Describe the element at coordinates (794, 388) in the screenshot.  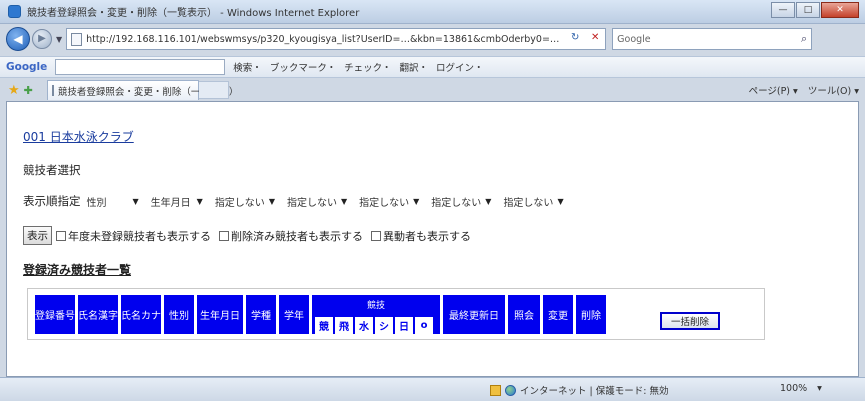
I see `zoom-level: 100%` at that location.